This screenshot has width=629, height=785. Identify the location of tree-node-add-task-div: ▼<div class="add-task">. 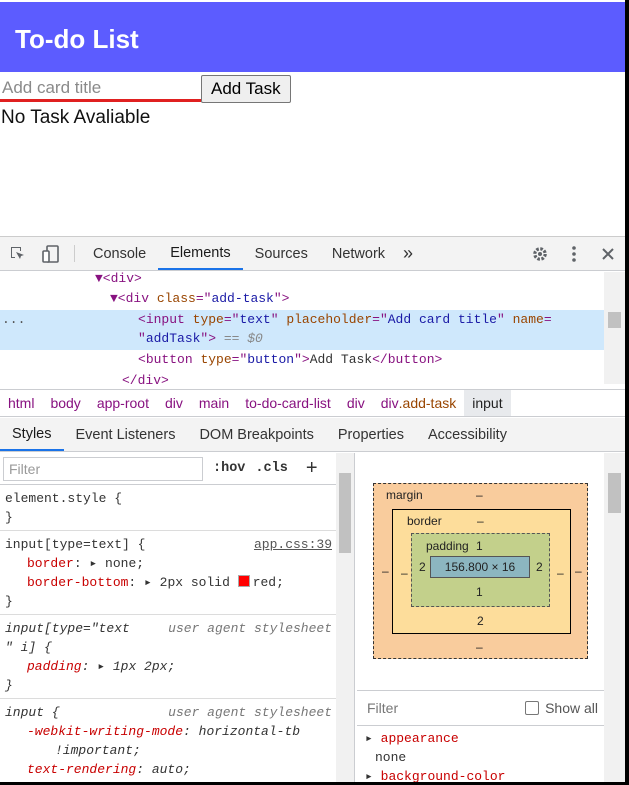
(199, 299).